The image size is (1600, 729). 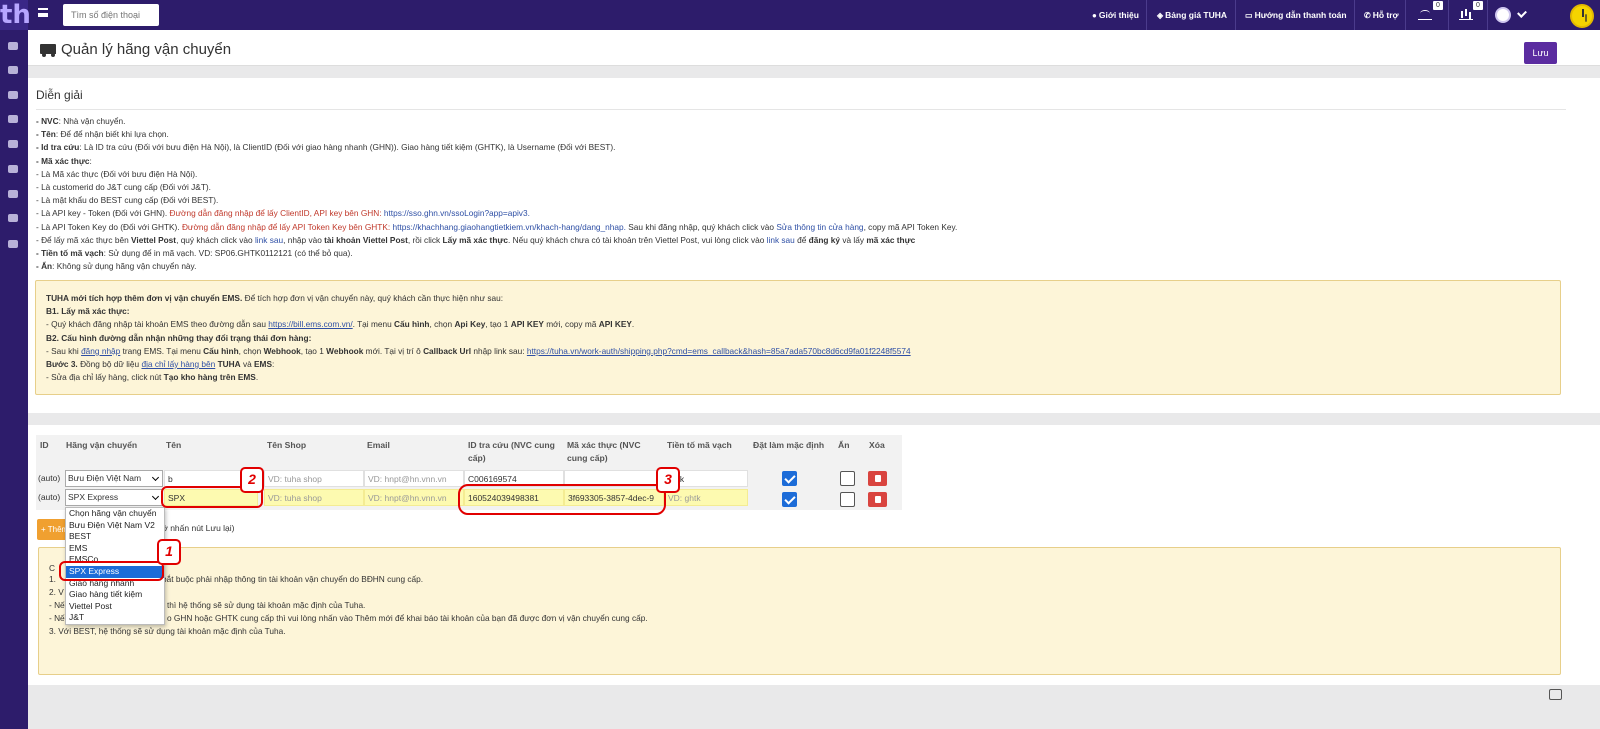 What do you see at coordinates (116, 266) in the screenshot?
I see `explain-line: - Ẩn: Không sử dụng hãng vận chuyển này.` at bounding box center [116, 266].